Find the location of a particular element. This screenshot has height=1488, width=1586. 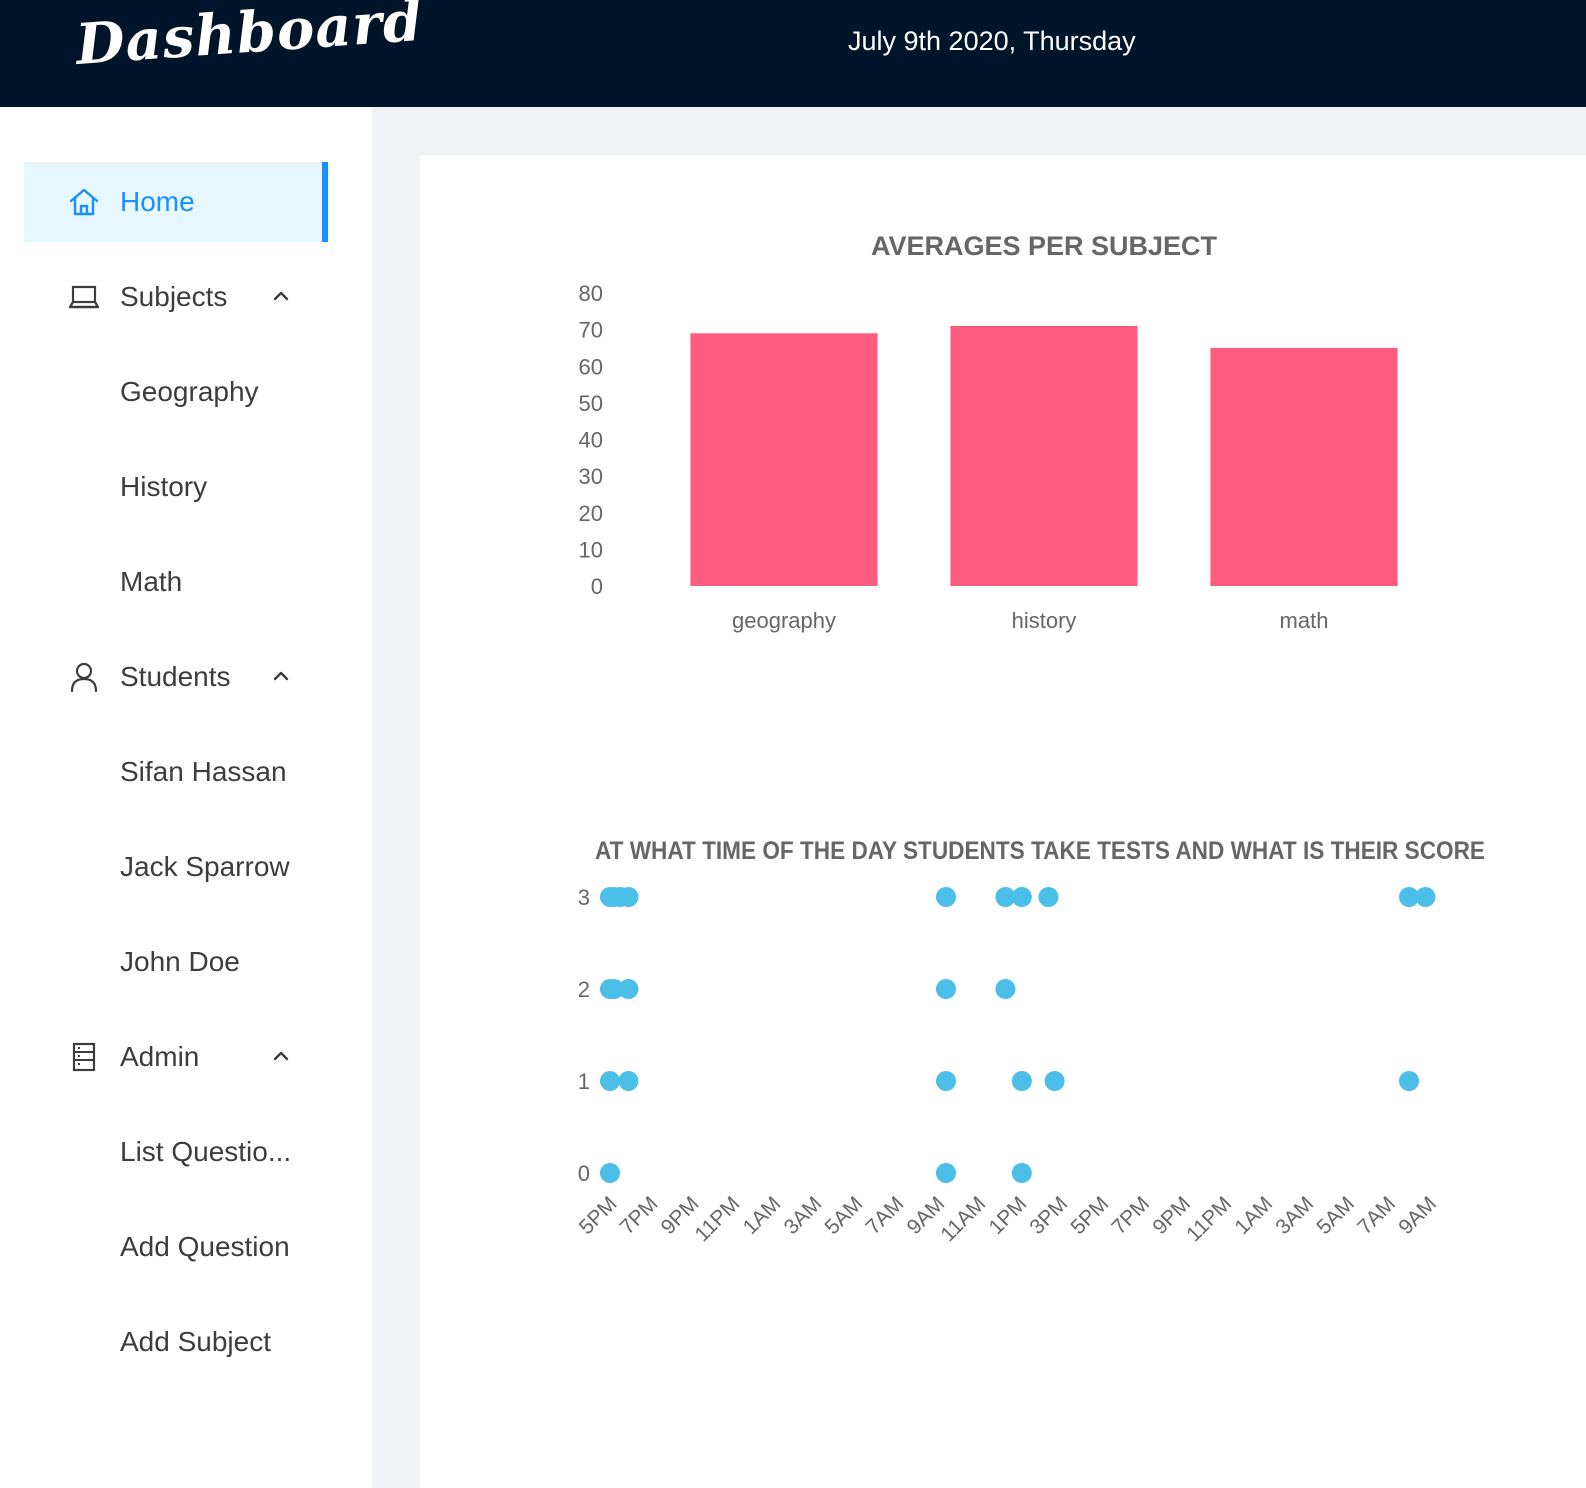

current-date: July 9th 2020, Thursday is located at coordinates (992, 41).